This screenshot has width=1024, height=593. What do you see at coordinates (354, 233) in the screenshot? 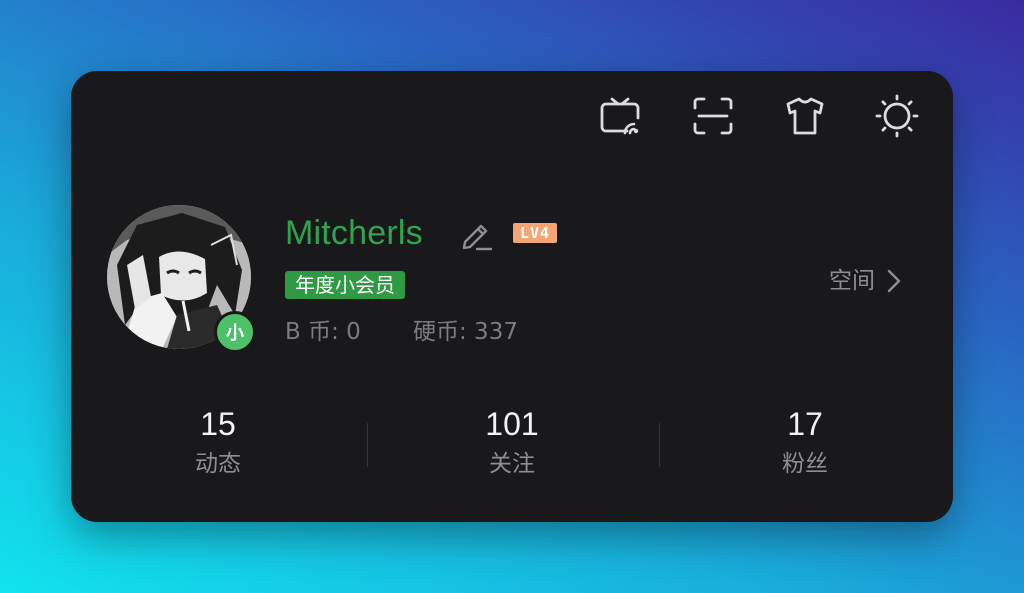
I see `username: Mitcherls` at bounding box center [354, 233].